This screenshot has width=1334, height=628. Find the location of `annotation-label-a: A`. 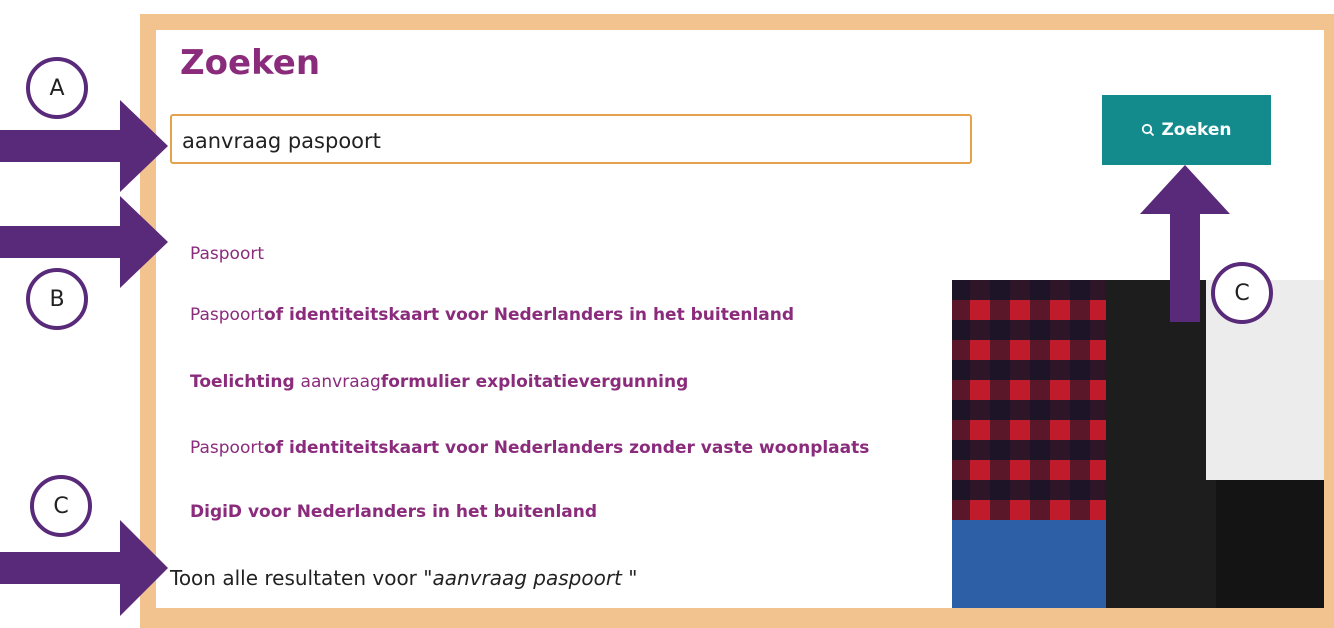

annotation-label-a: A is located at coordinates (57, 88).